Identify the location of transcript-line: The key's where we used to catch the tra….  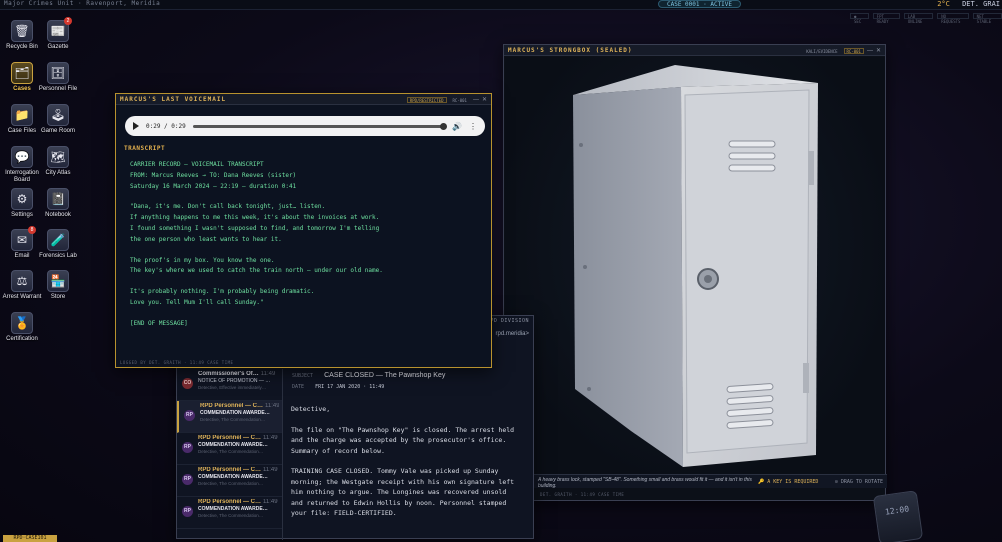
(256, 271).